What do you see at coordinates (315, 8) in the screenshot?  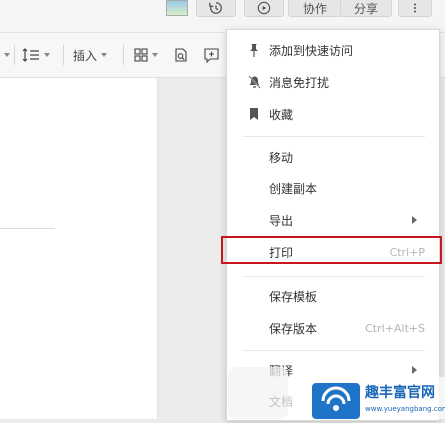 I see `collaborate-button: 协作` at bounding box center [315, 8].